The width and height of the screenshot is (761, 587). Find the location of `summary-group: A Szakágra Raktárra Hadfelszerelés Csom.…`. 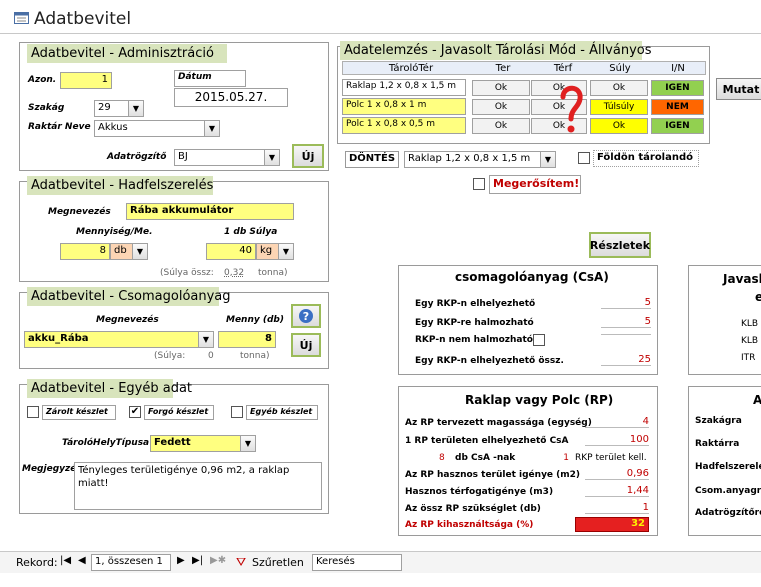

summary-group: A Szakágra Raktárra Hadfelszerelés Csom.… is located at coordinates (724, 461).